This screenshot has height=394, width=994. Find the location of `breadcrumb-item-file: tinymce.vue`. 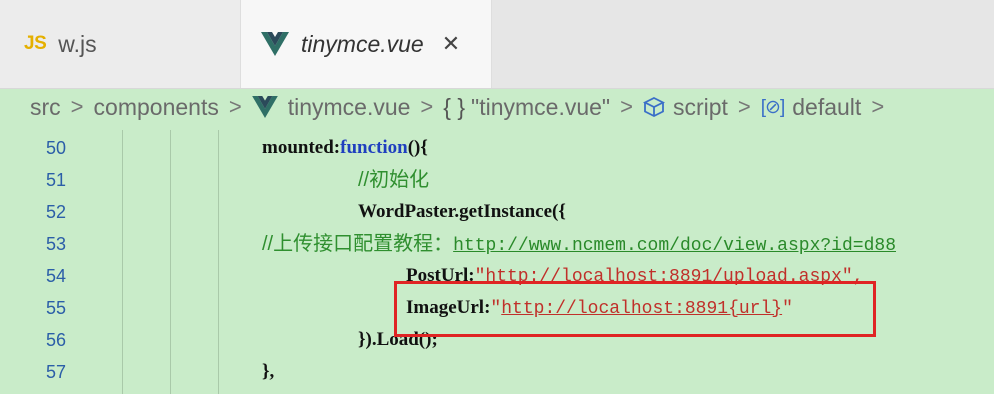

breadcrumb-item-file: tinymce.vue is located at coordinates (349, 107).